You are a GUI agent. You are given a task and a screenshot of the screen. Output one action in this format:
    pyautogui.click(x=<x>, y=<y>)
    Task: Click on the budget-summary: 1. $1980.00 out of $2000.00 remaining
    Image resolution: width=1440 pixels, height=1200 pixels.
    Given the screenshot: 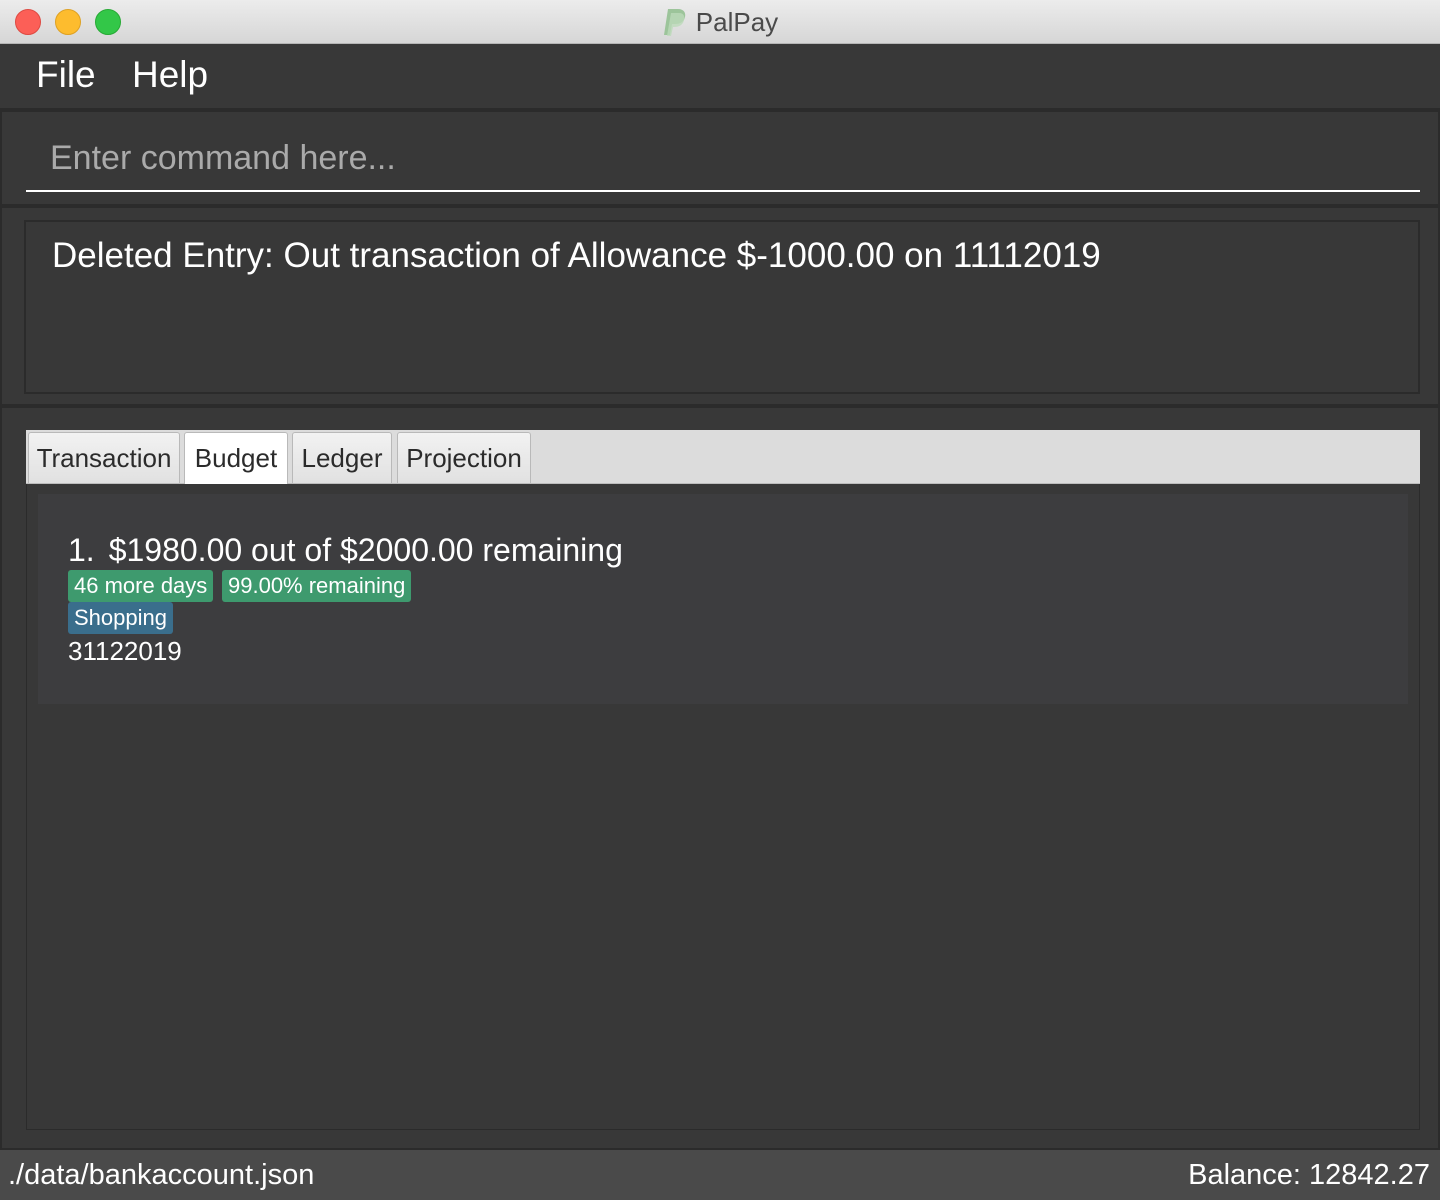 What is the action you would take?
    pyautogui.click(x=345, y=550)
    